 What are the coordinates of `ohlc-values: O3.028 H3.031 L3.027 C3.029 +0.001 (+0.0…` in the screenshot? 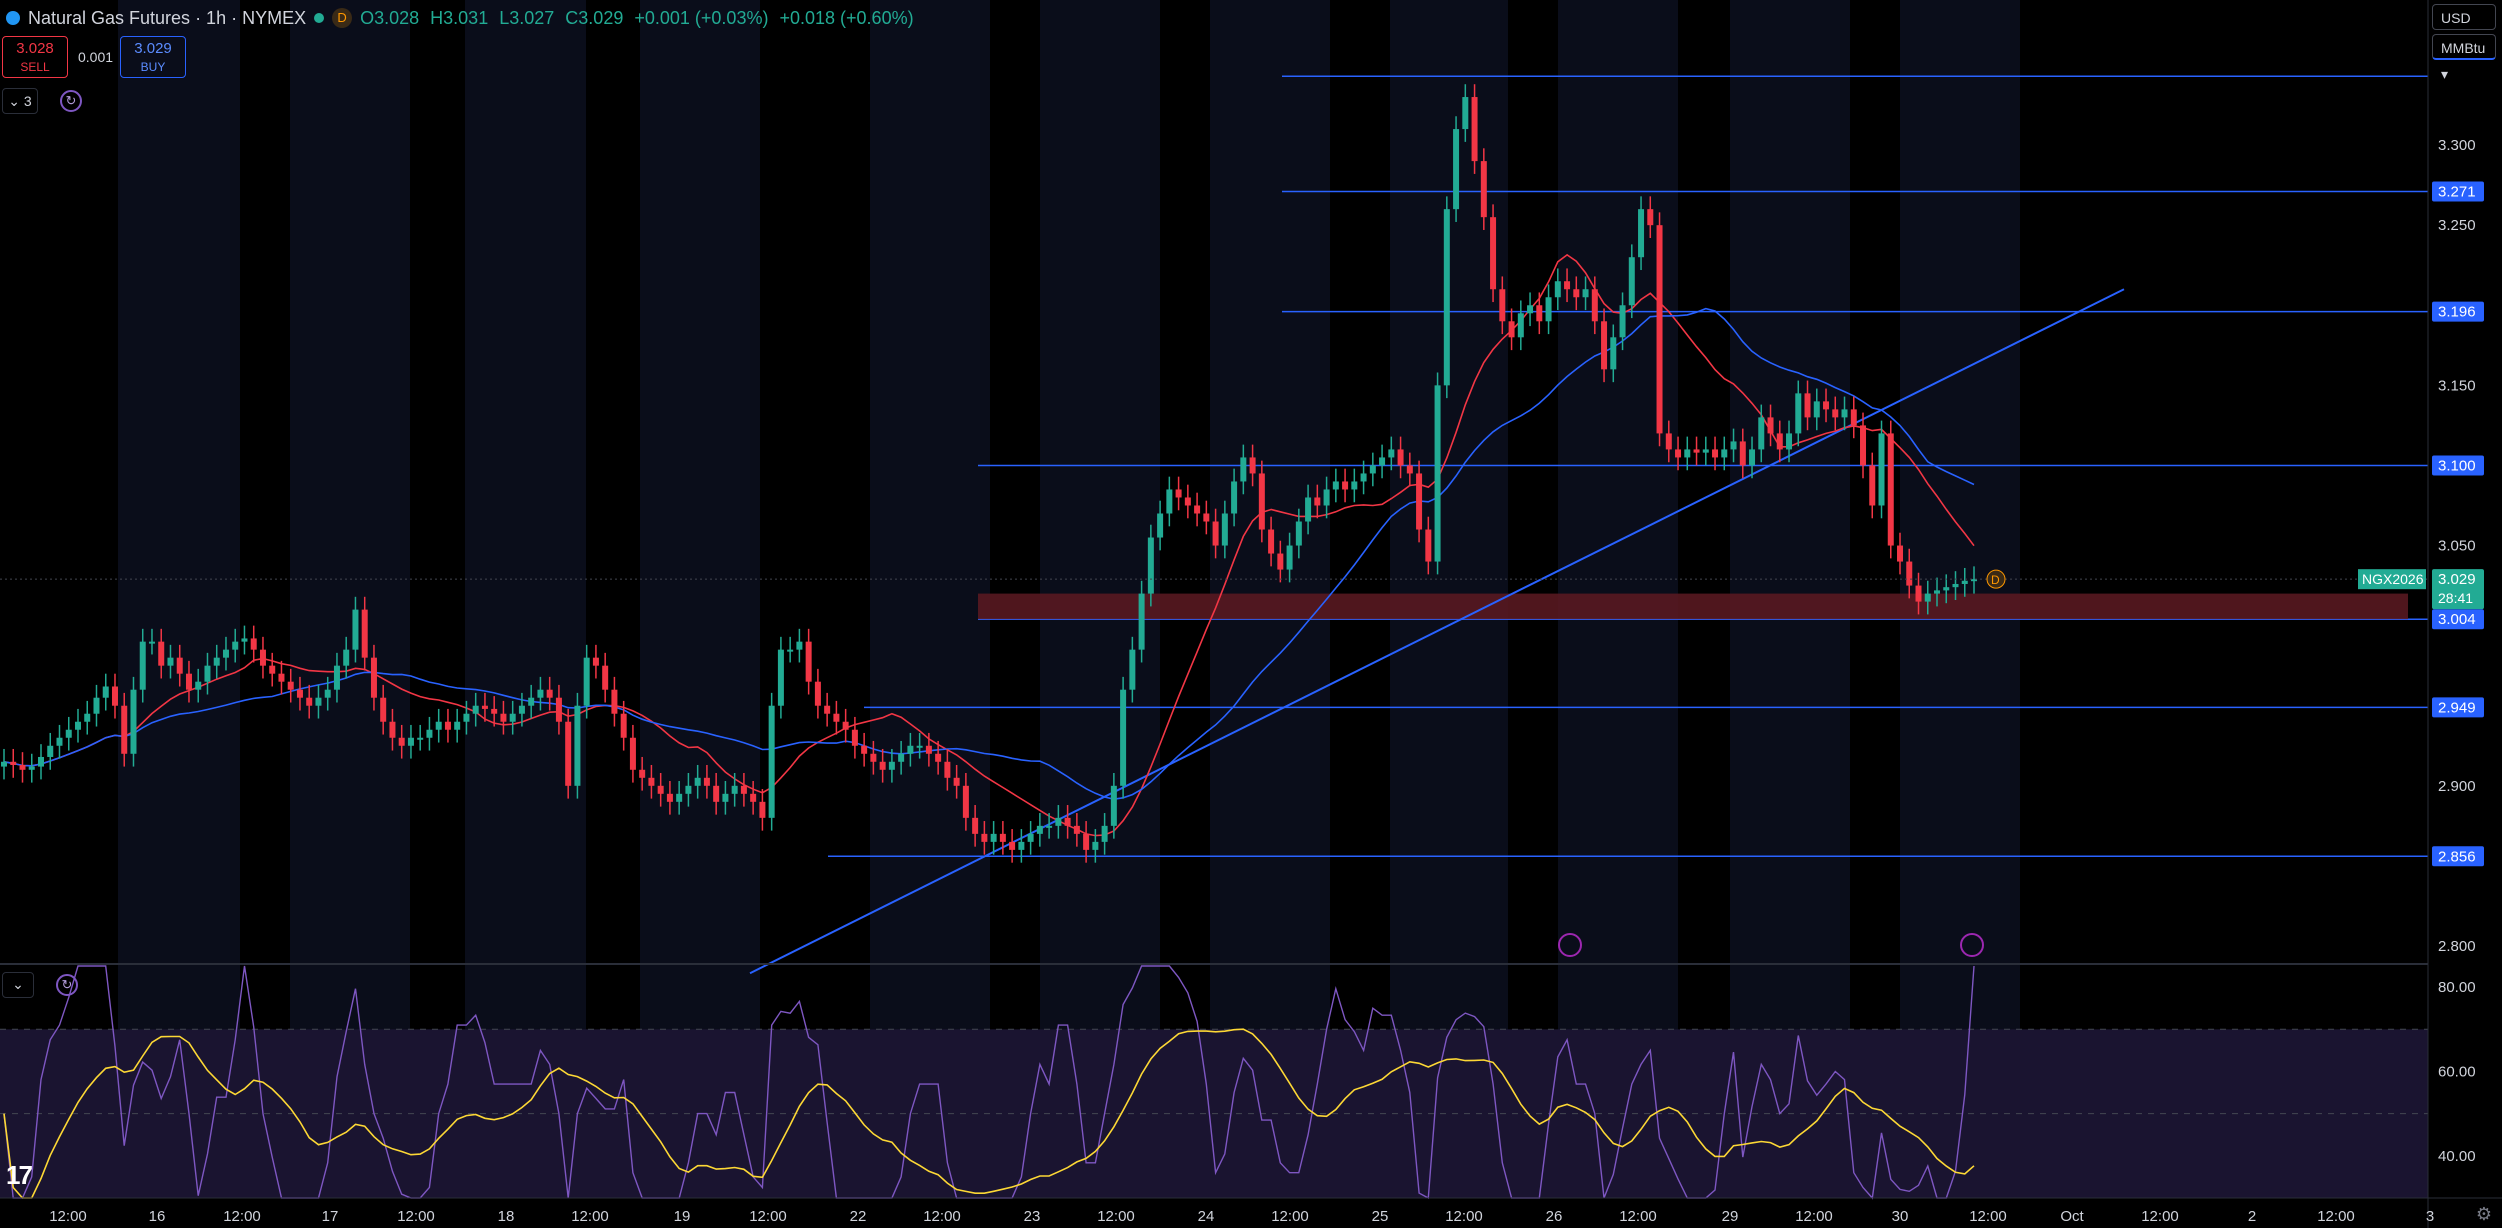 It's located at (640, 18).